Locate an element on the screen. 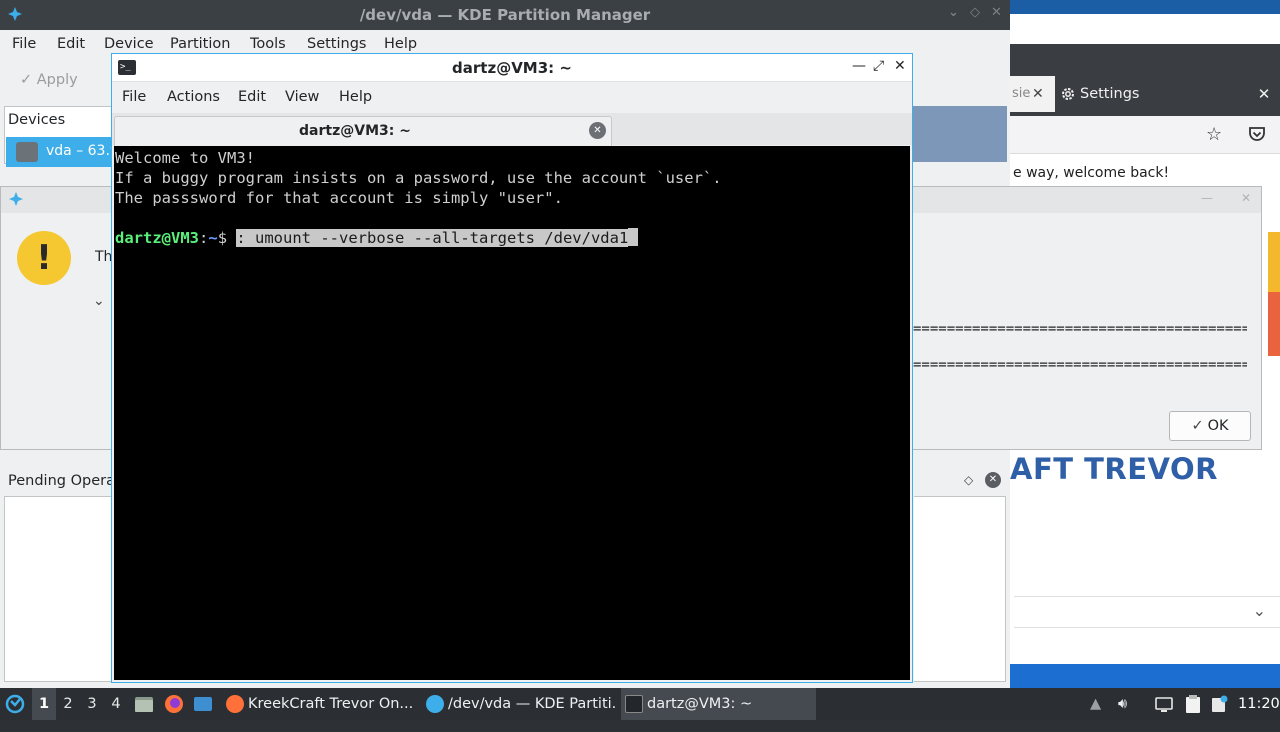 This screenshot has width=1280, height=732. task-konsole: dartz@VM3: ~ is located at coordinates (718, 704).